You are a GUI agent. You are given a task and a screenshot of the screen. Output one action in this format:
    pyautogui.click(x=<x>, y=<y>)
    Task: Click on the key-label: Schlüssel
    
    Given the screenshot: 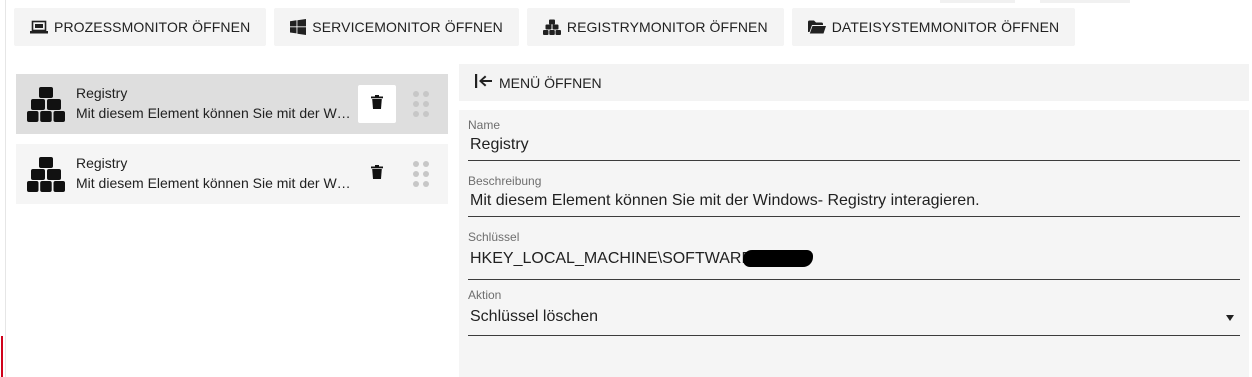 What is the action you would take?
    pyautogui.click(x=494, y=237)
    